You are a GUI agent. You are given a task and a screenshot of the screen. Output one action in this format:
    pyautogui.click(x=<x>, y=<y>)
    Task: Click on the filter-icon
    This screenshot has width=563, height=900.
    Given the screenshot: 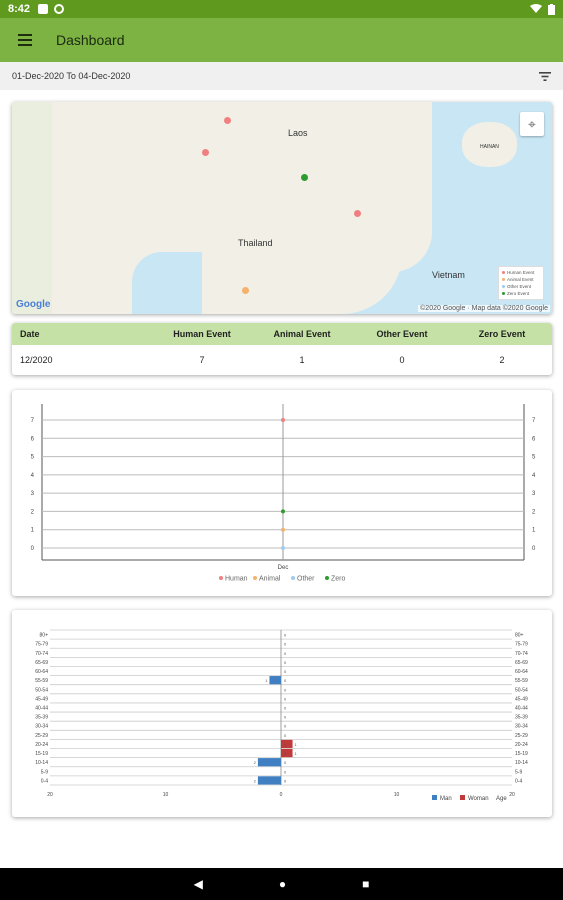 What is the action you would take?
    pyautogui.click(x=545, y=76)
    